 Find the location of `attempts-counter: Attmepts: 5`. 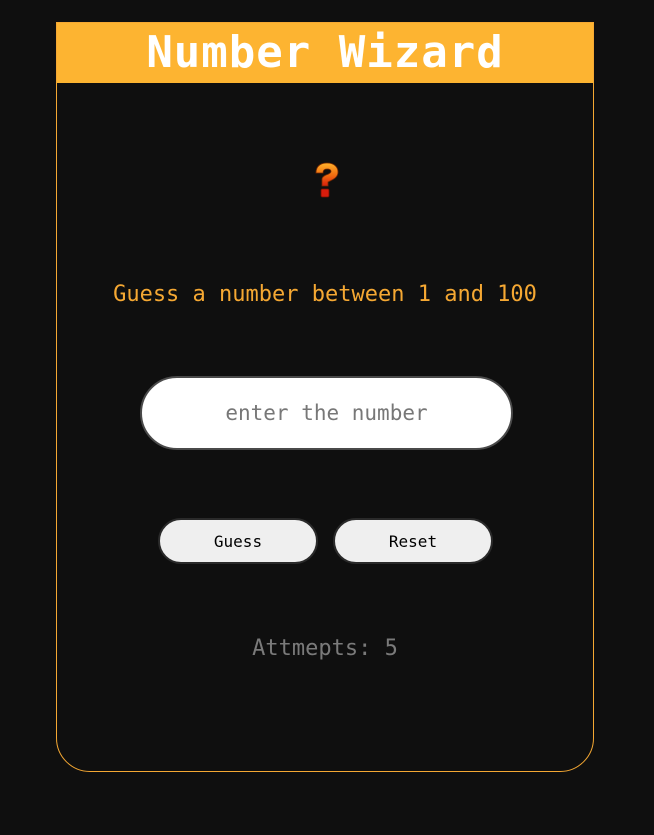

attempts-counter: Attmepts: 5 is located at coordinates (325, 648).